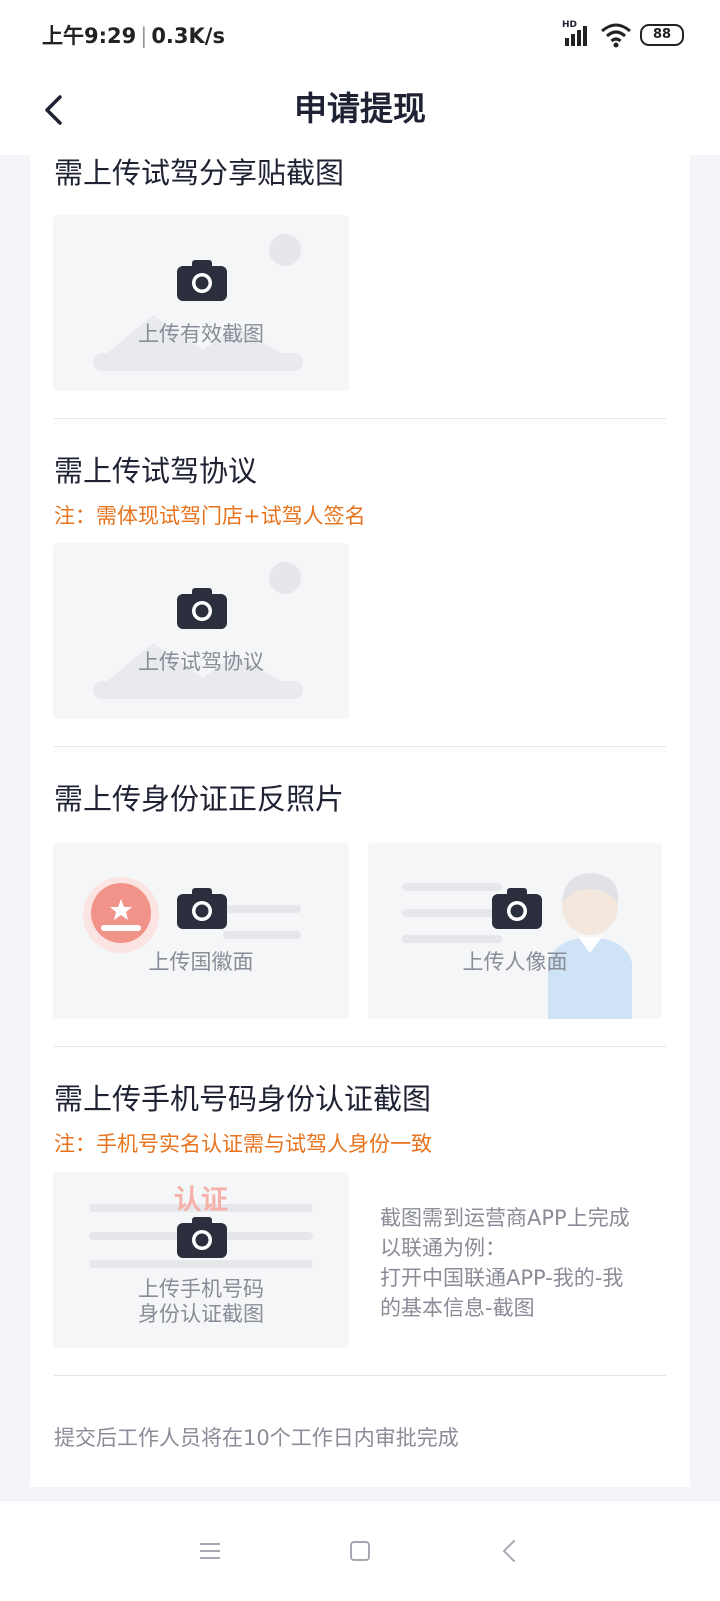 This screenshot has width=720, height=1601. I want to click on battery-icon: 88, so click(662, 35).